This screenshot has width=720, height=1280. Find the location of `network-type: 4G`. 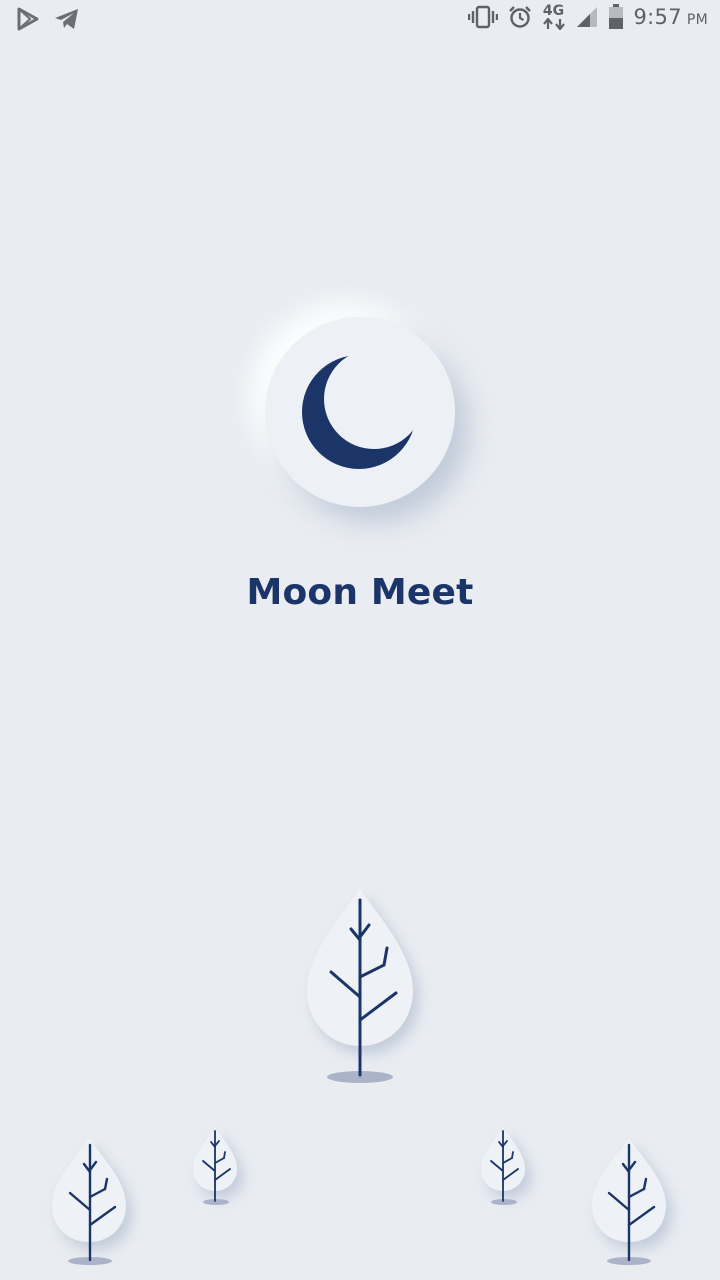

network-type: 4G is located at coordinates (553, 10).